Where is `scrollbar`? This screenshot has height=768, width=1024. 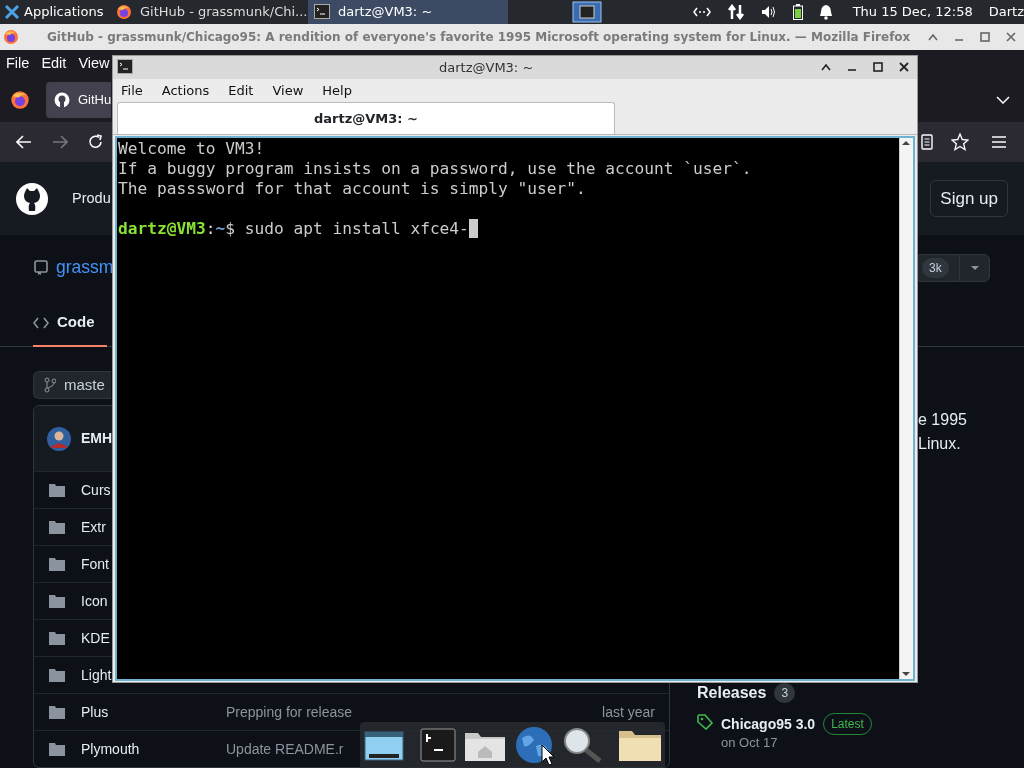 scrollbar is located at coordinates (906, 408).